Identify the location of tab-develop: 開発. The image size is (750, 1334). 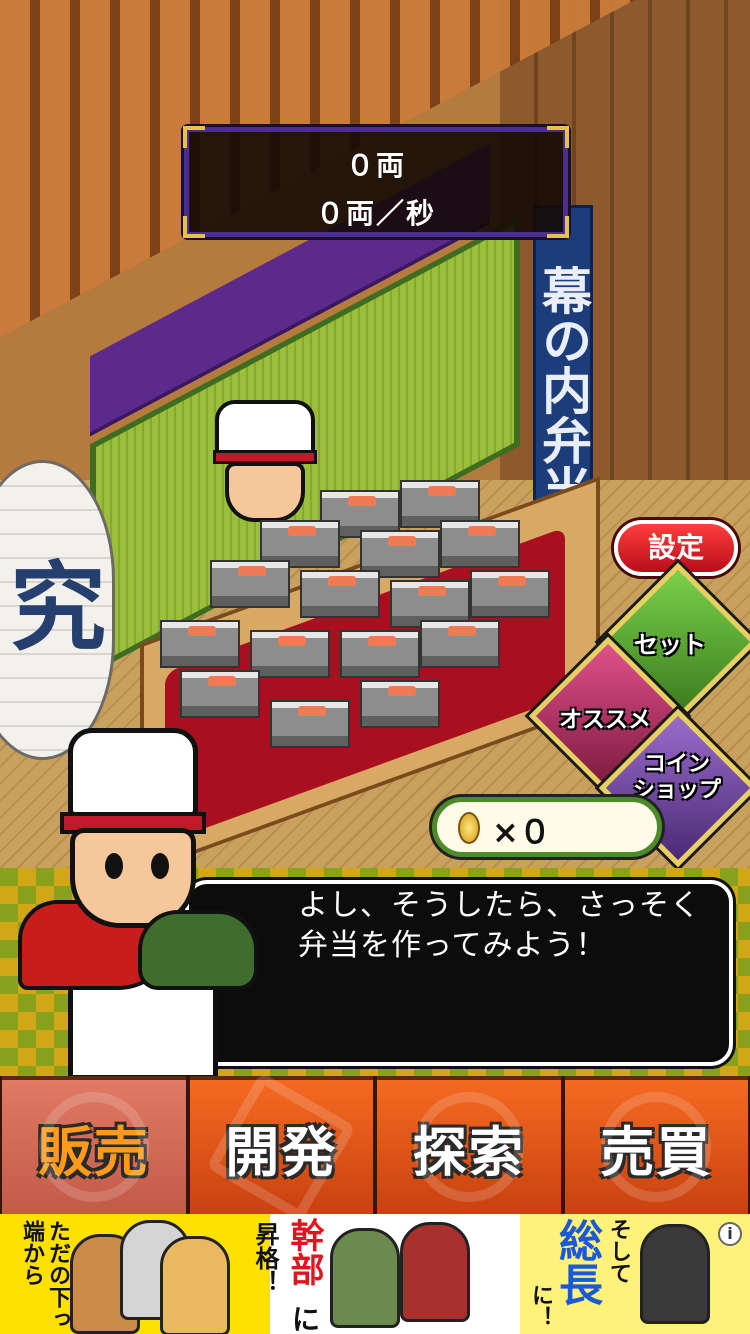
(281, 1147).